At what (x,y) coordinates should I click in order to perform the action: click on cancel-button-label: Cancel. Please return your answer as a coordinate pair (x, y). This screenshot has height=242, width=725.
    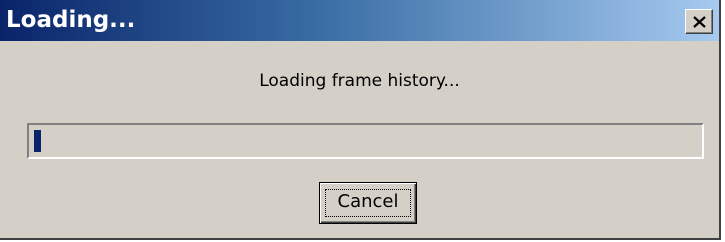
    Looking at the image, I should click on (368, 201).